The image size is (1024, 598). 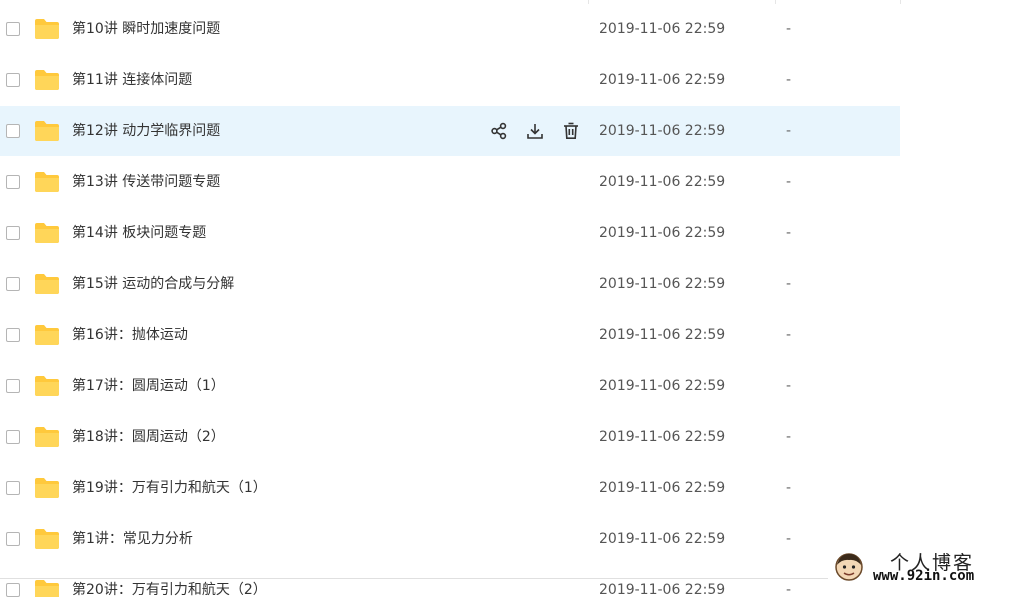 I want to click on table-row: 第1讲：常见力分析 2019-11-06 22:59 -, so click(x=450, y=539).